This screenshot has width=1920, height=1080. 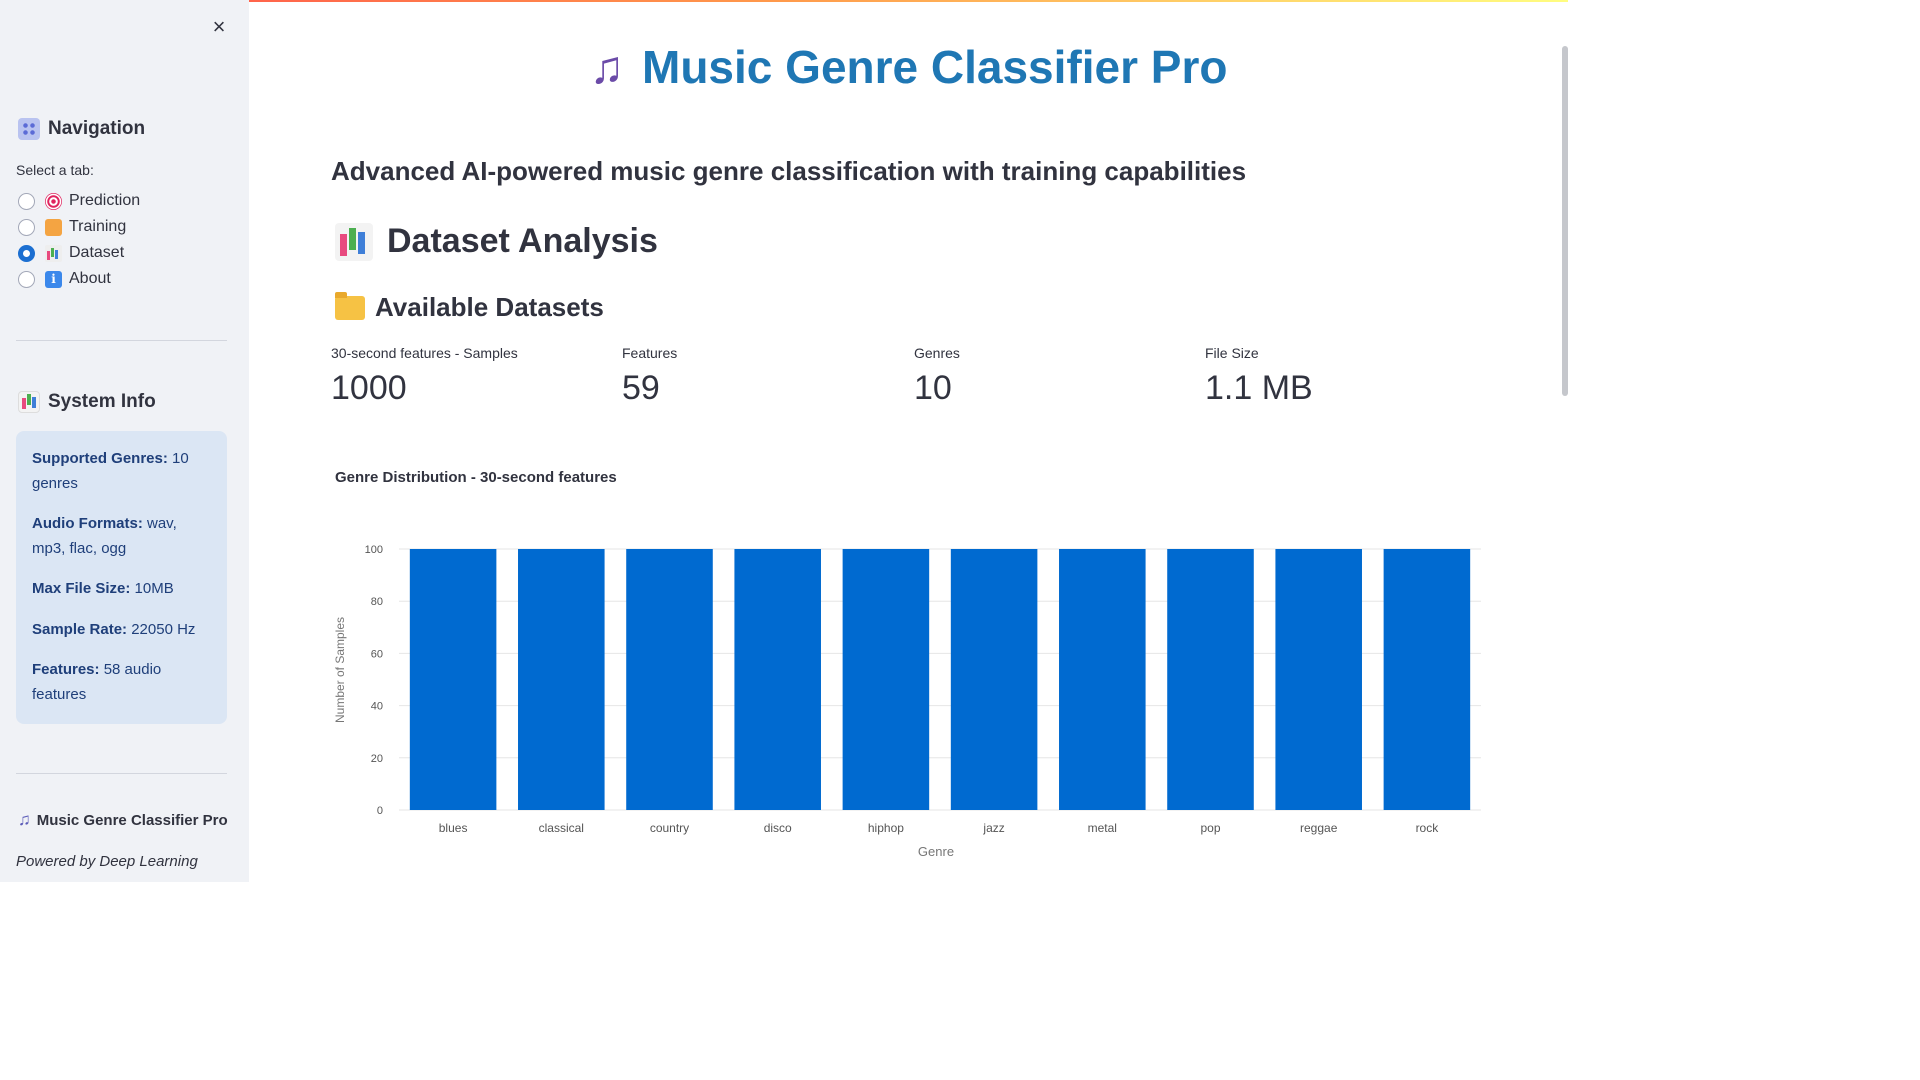 I want to click on y-tick-label: 100, so click(x=374, y=550).